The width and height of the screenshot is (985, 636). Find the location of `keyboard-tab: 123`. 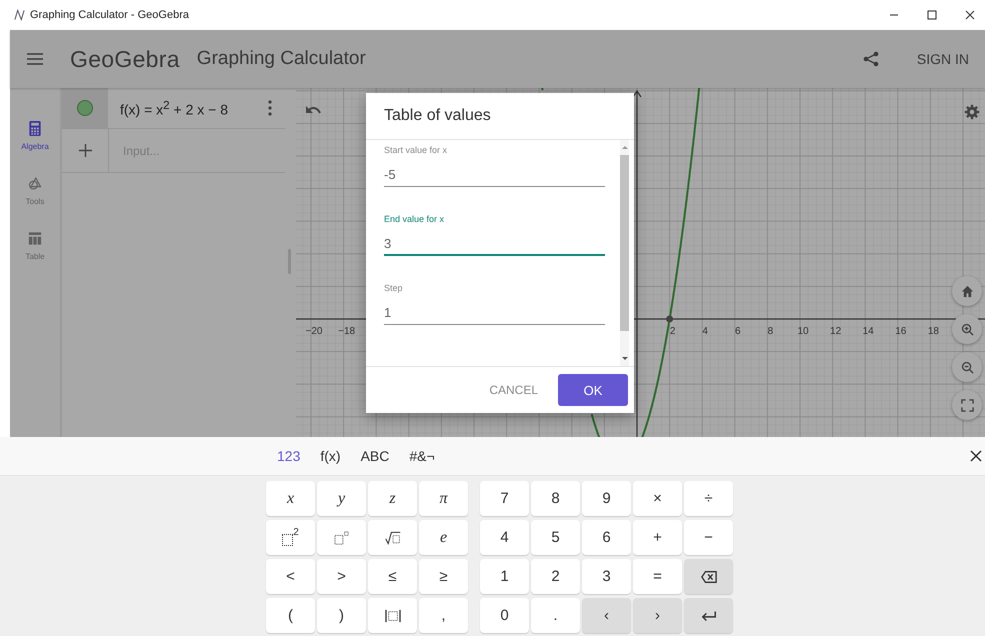

keyboard-tab: 123 is located at coordinates (289, 456).